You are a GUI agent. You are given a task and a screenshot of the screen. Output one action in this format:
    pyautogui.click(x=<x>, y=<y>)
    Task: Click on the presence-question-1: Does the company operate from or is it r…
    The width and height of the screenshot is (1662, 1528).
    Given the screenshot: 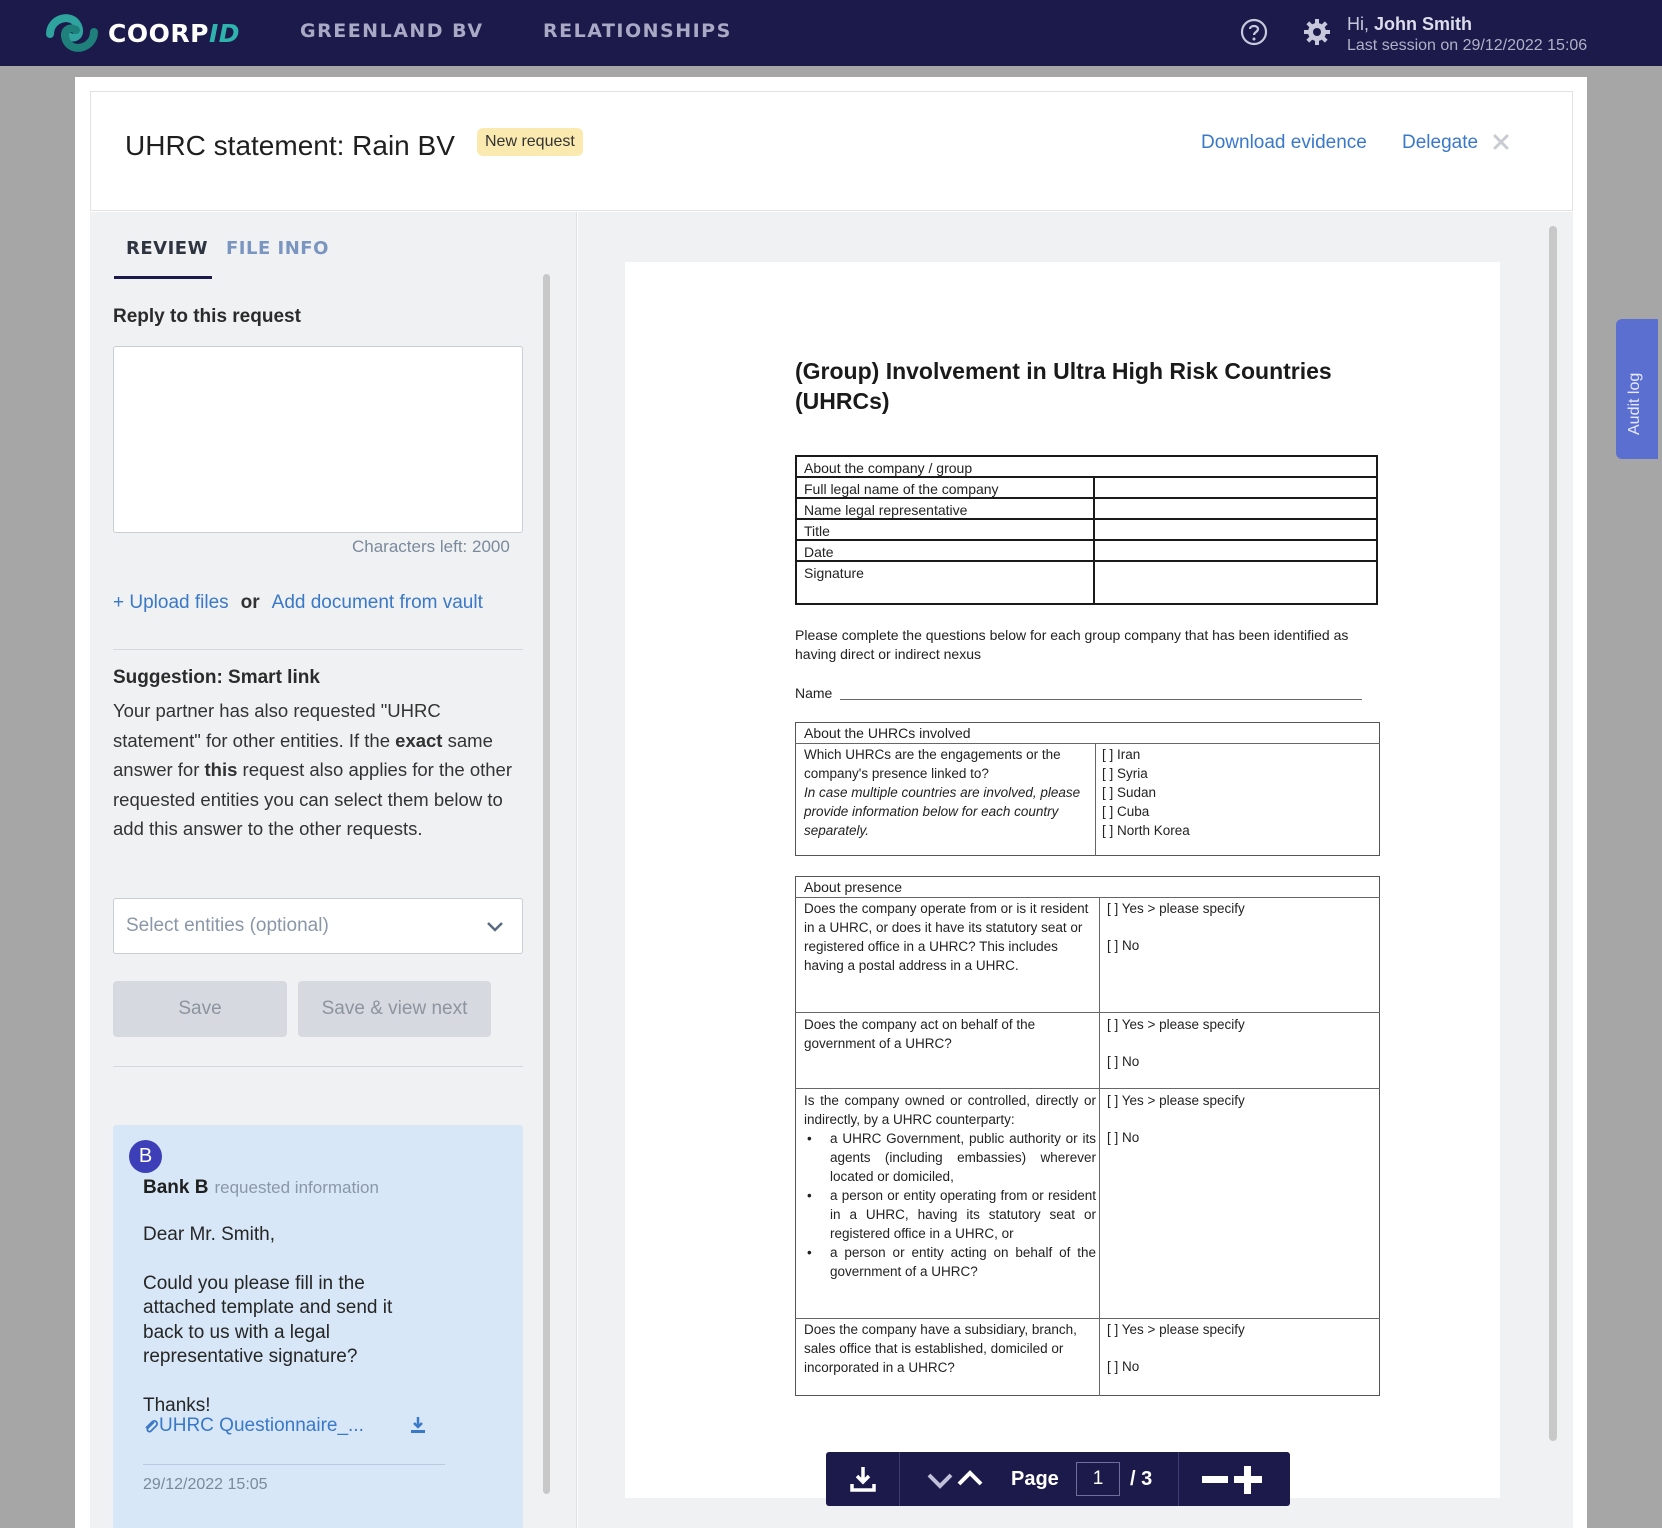 What is the action you would take?
    pyautogui.click(x=946, y=937)
    